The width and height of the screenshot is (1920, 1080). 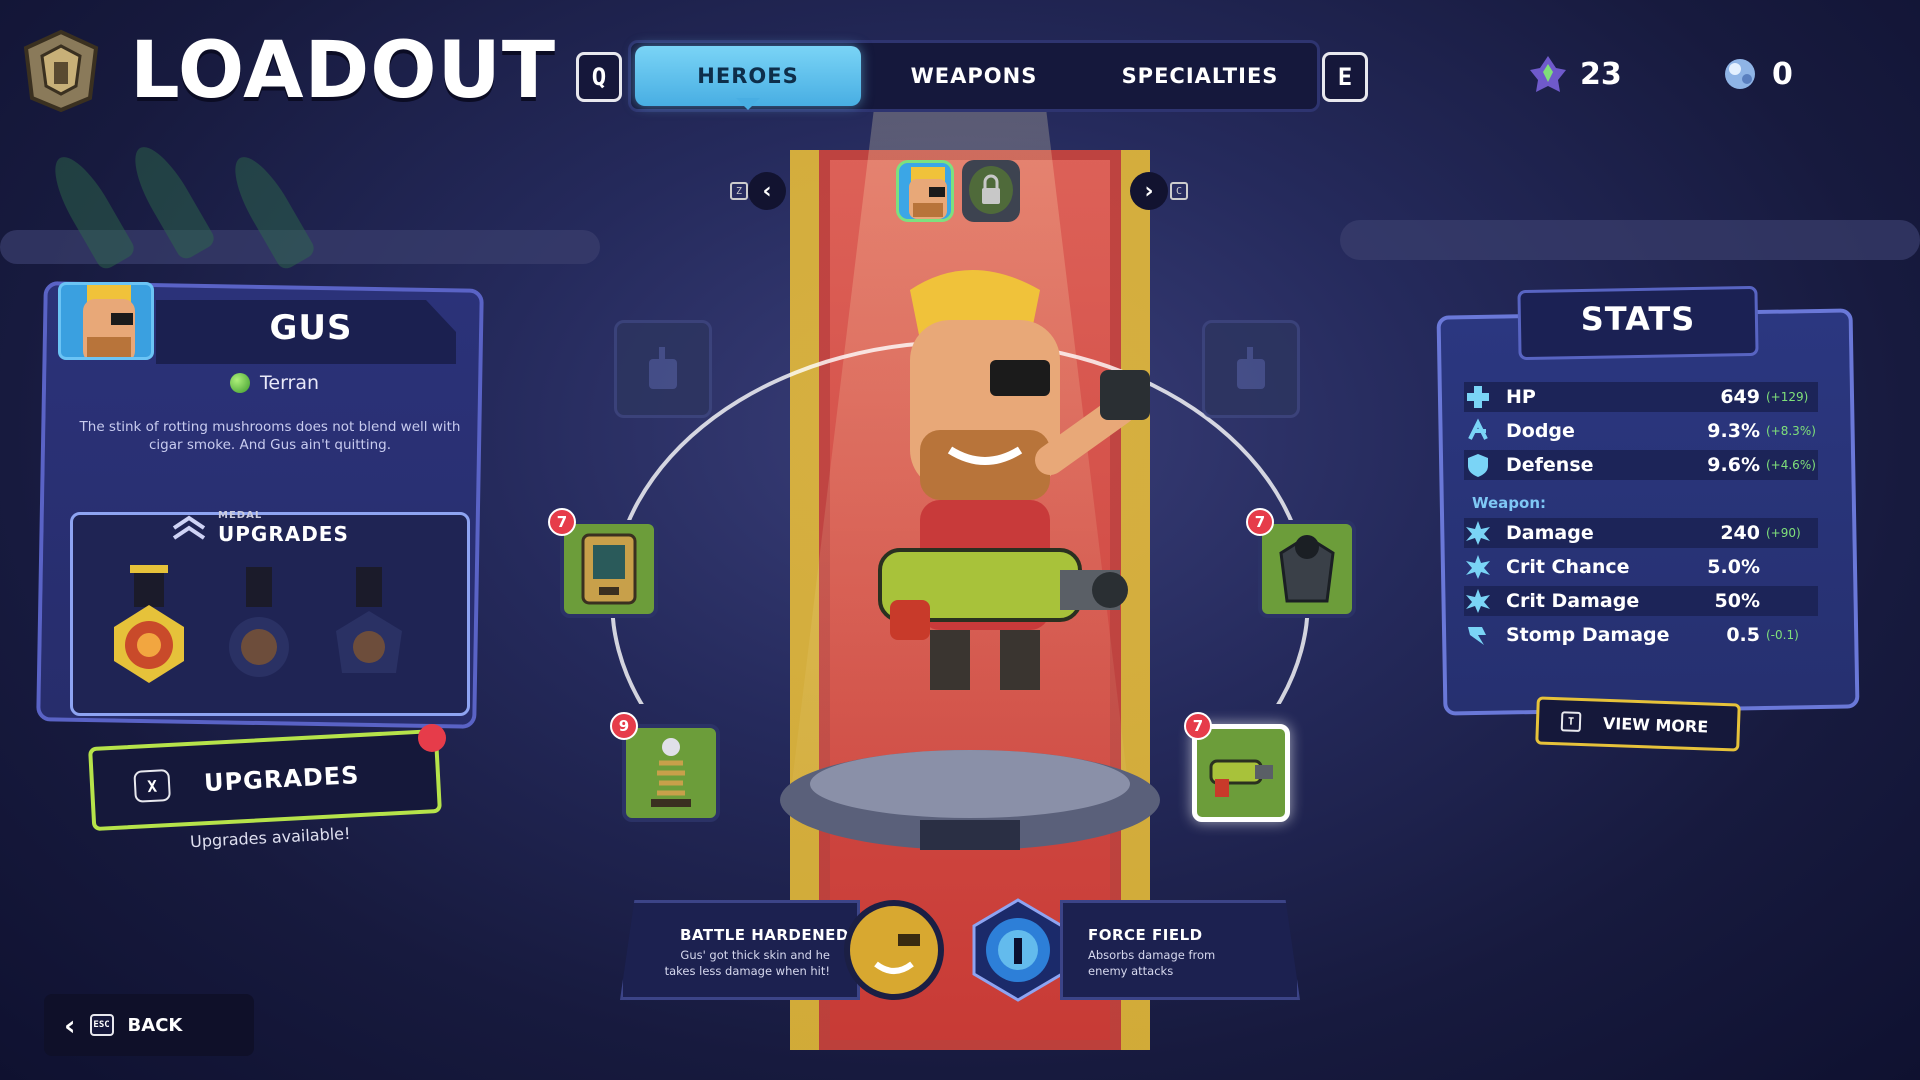 What do you see at coordinates (894, 950) in the screenshot?
I see `battle-hardened-icon` at bounding box center [894, 950].